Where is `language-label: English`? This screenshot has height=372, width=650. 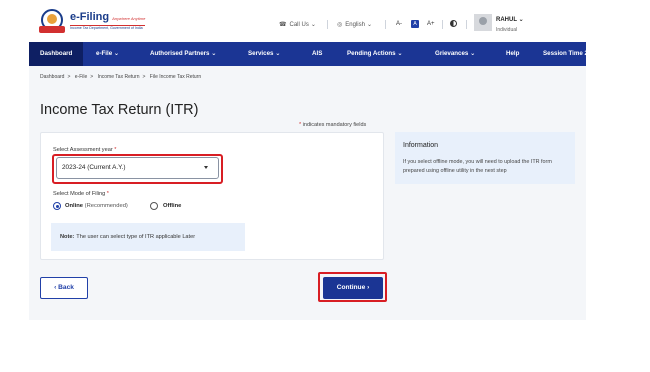
language-label: English is located at coordinates (355, 24).